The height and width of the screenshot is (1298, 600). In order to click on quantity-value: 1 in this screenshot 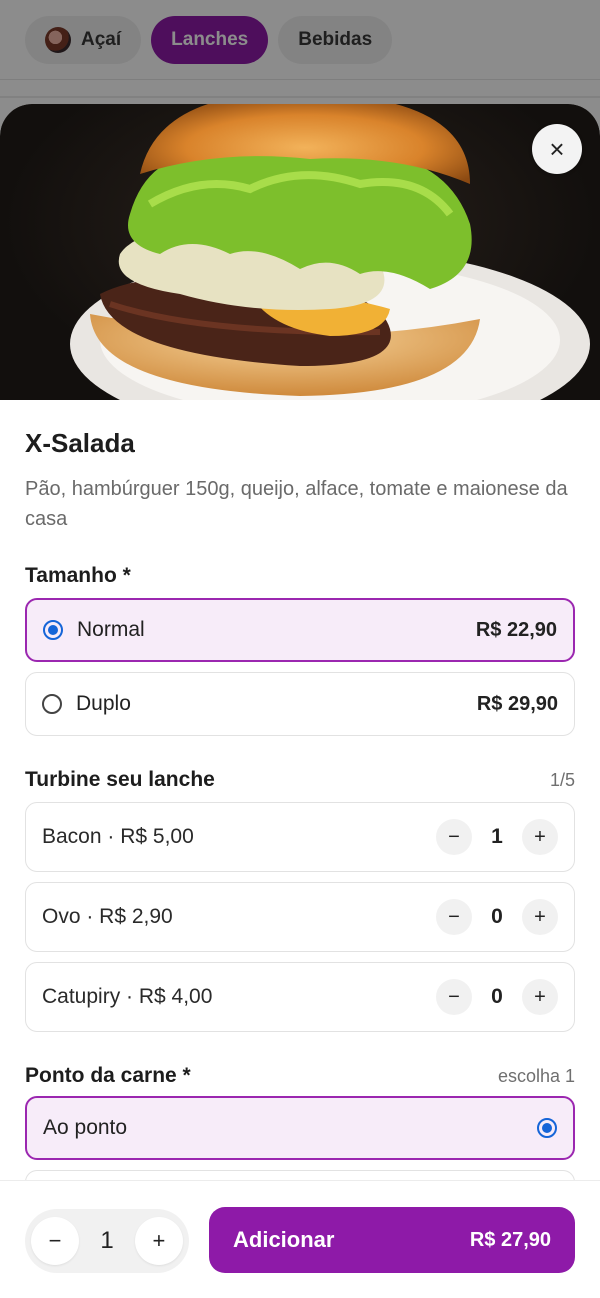, I will do `click(497, 836)`.